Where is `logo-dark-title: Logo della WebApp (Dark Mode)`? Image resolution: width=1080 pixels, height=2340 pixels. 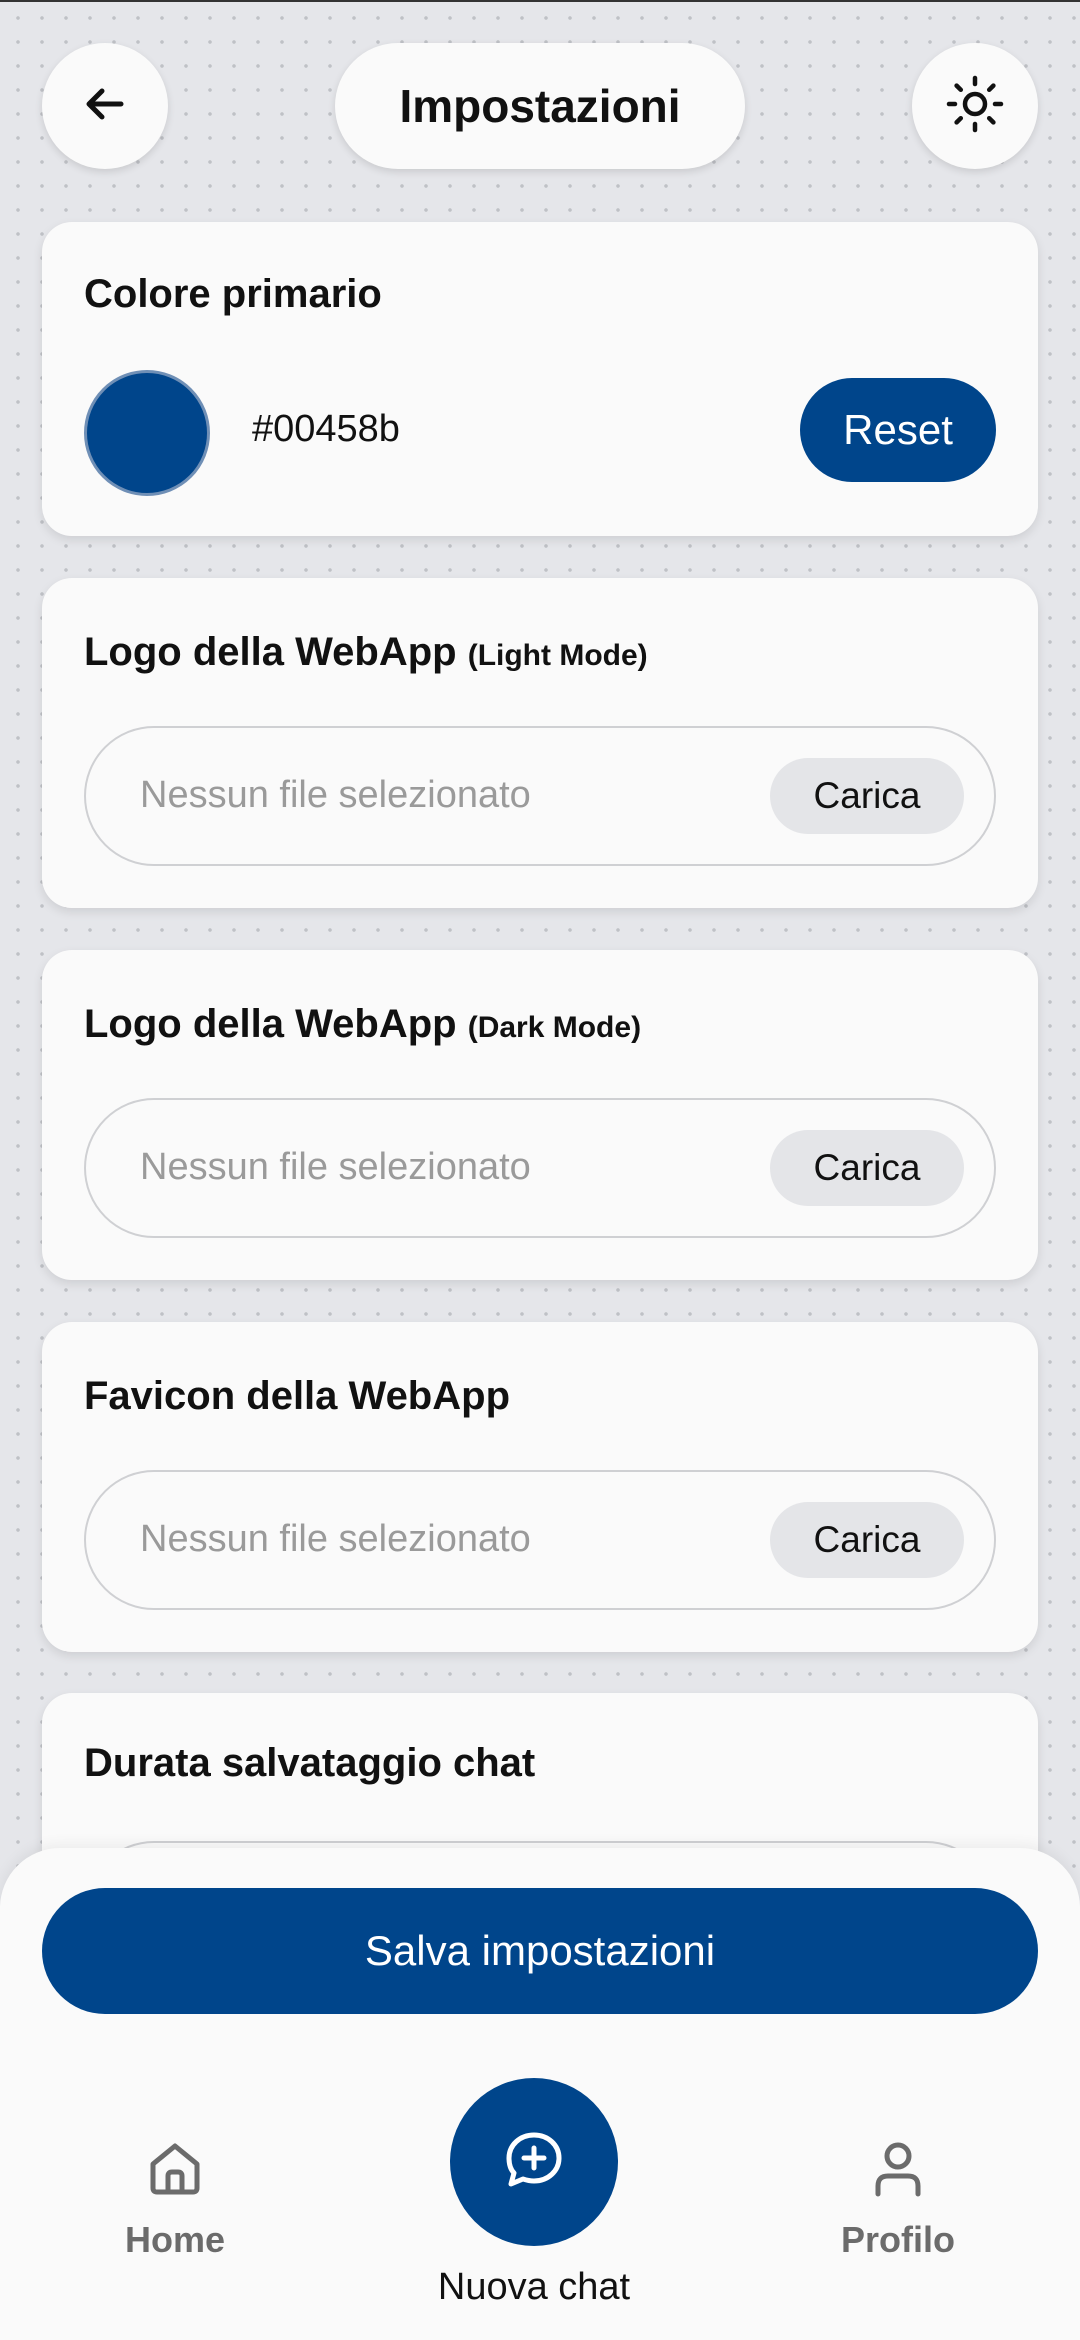
logo-dark-title: Logo della WebApp (Dark Mode) is located at coordinates (362, 1024).